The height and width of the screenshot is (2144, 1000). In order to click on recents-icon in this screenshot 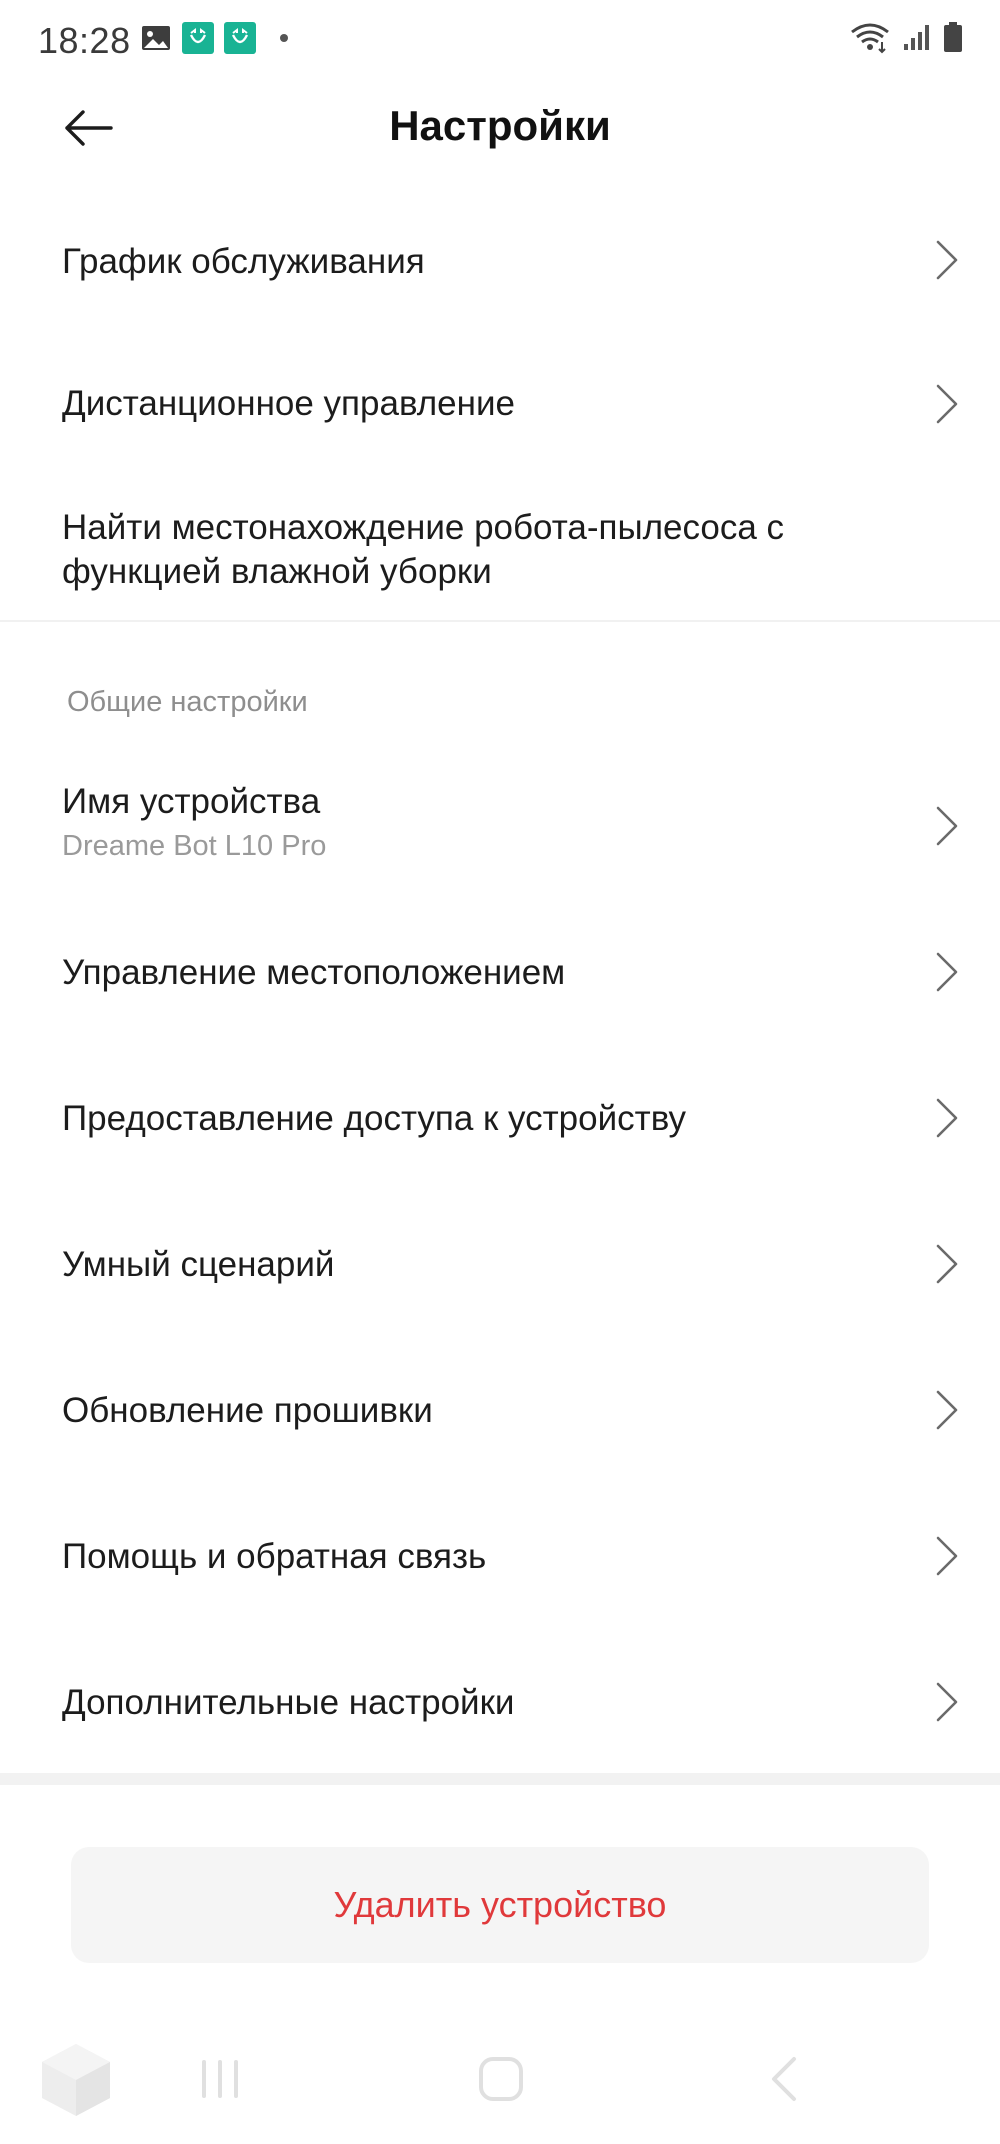, I will do `click(220, 2081)`.